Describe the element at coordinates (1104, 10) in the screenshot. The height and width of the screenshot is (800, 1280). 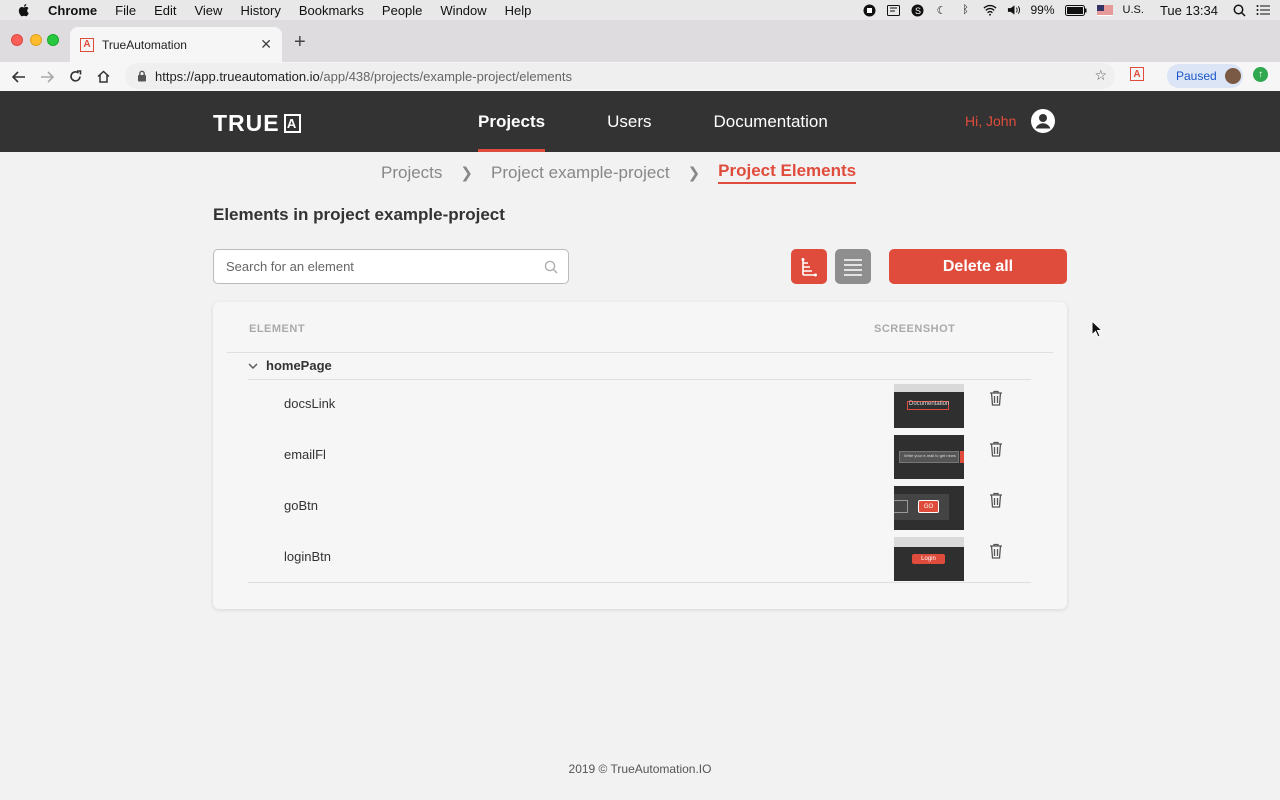
I see `flag-us-icon` at that location.